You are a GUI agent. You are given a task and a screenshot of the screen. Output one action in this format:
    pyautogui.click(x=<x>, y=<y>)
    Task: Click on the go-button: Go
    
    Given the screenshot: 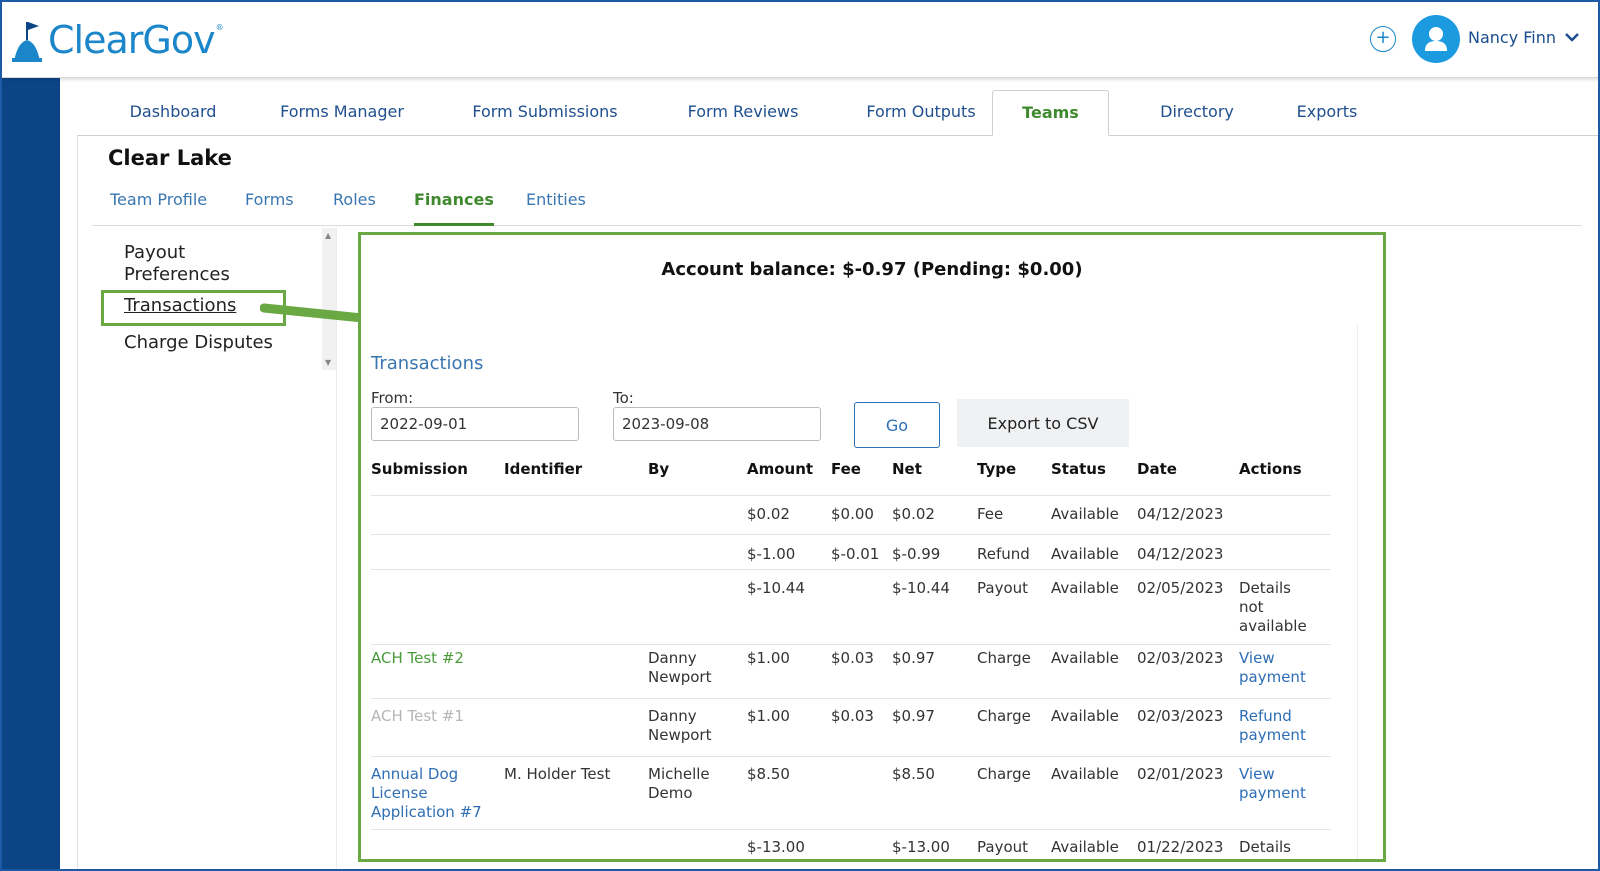 What is the action you would take?
    pyautogui.click(x=897, y=425)
    